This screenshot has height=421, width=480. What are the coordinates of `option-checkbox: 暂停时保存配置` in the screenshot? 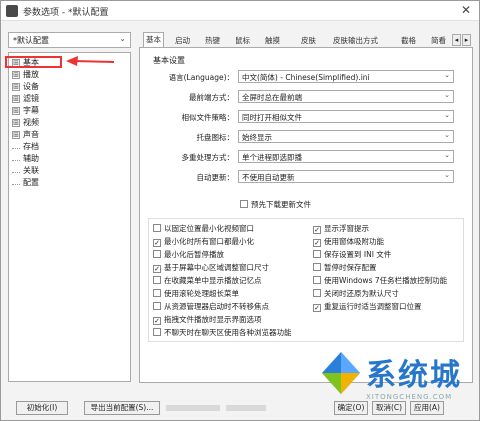 It's located at (345, 268).